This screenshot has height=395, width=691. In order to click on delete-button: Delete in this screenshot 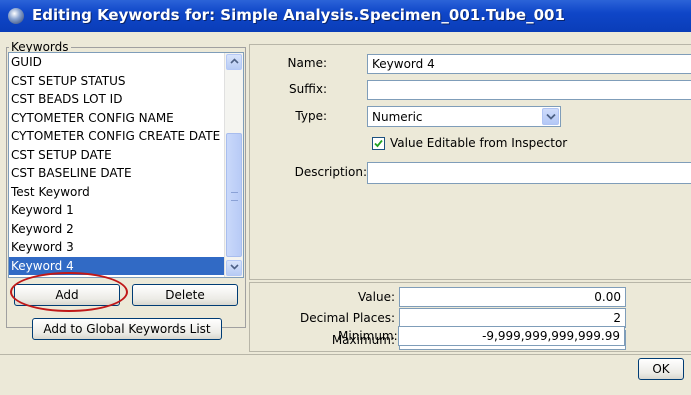, I will do `click(185, 295)`.